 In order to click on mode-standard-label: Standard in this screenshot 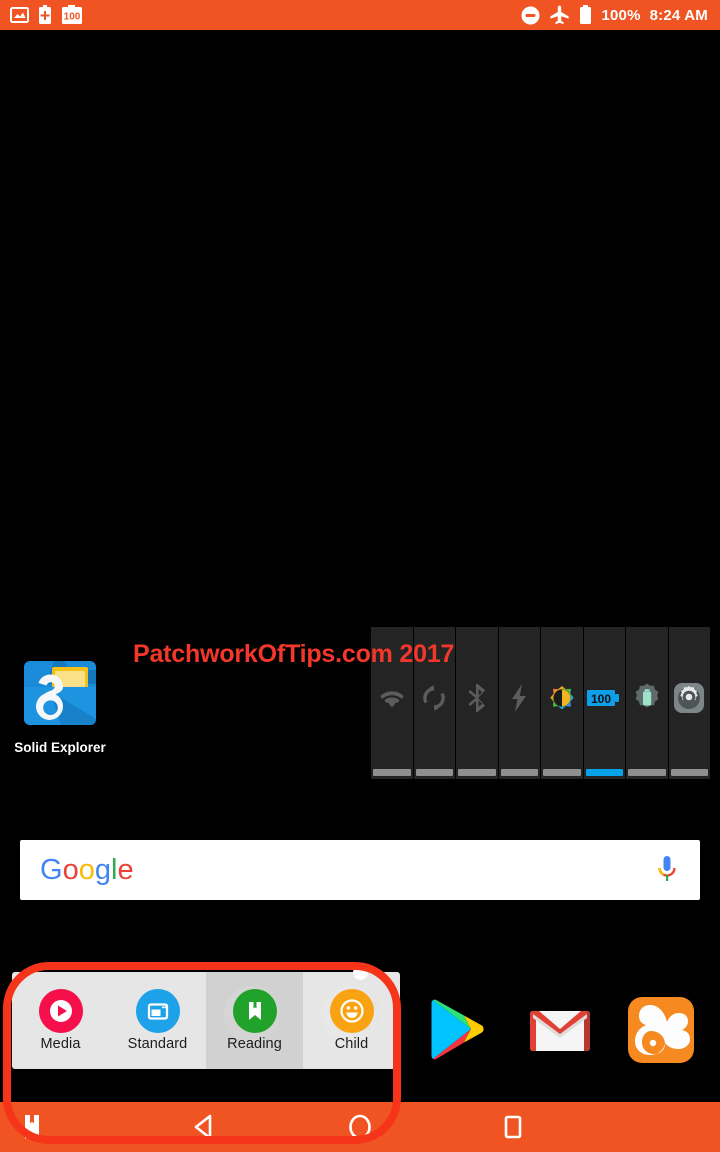, I will do `click(157, 1044)`.